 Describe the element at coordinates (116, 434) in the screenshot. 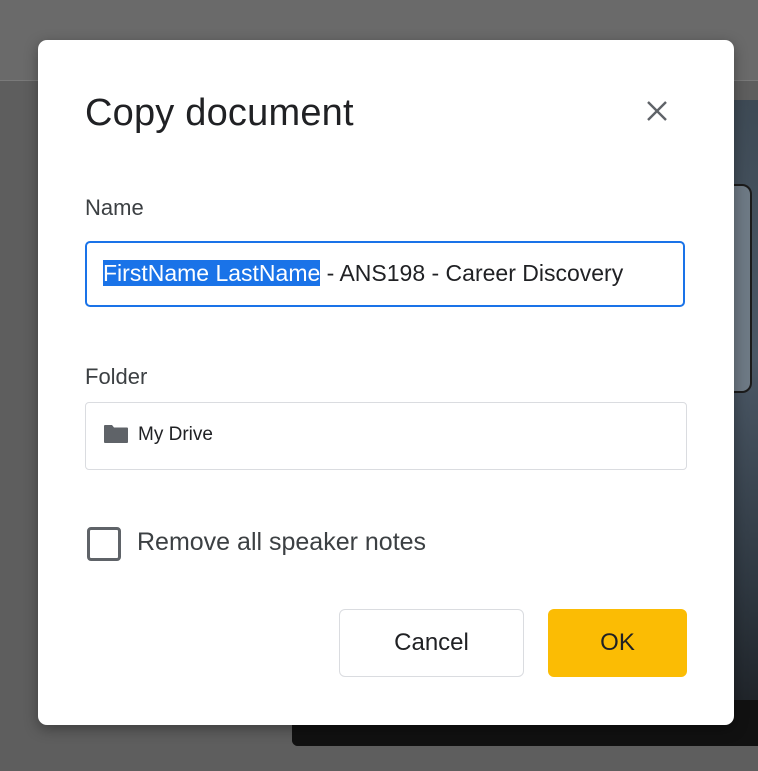

I see `folder-icon` at that location.